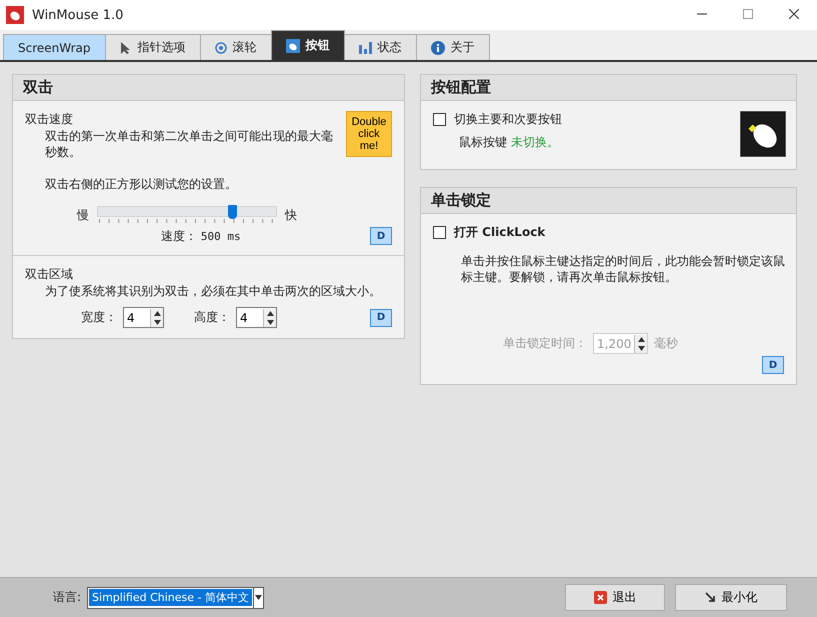 This screenshot has width=817, height=617. What do you see at coordinates (67, 597) in the screenshot?
I see `language-label: 语言:` at bounding box center [67, 597].